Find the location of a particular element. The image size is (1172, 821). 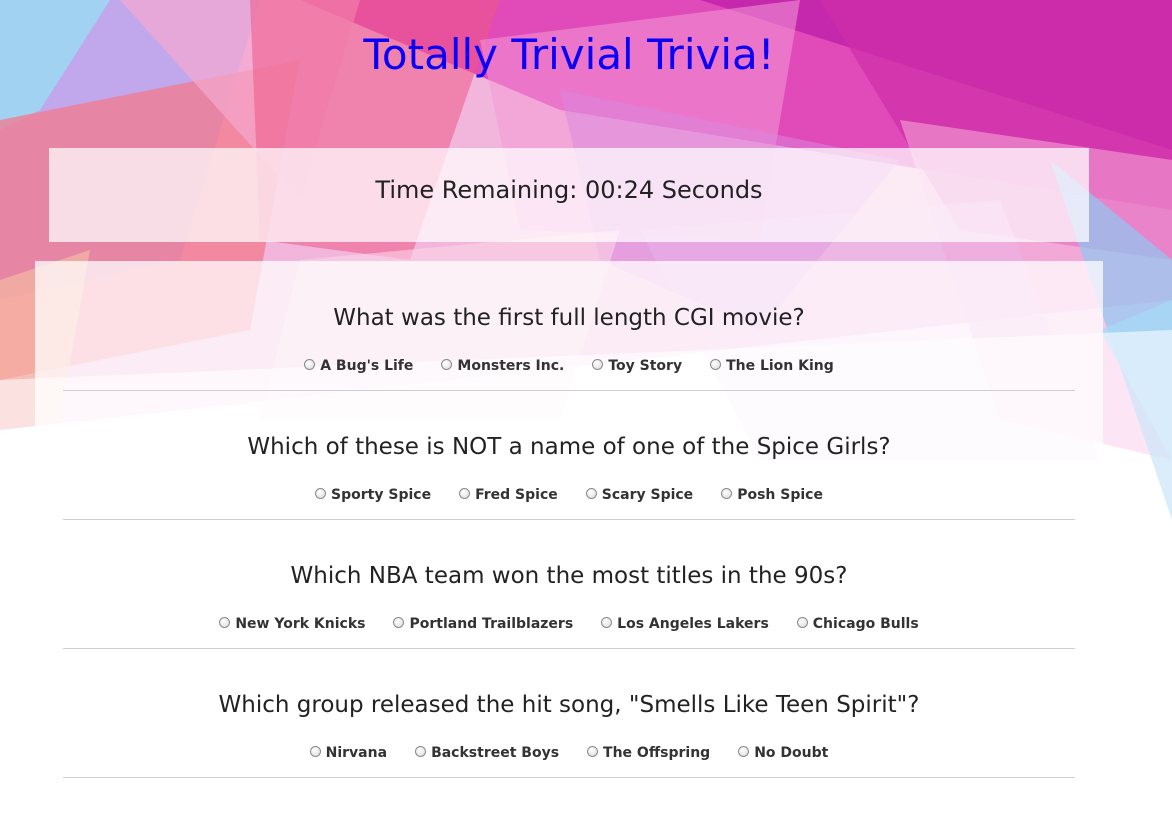

answer-option: Portland Trailblazers is located at coordinates (483, 624).